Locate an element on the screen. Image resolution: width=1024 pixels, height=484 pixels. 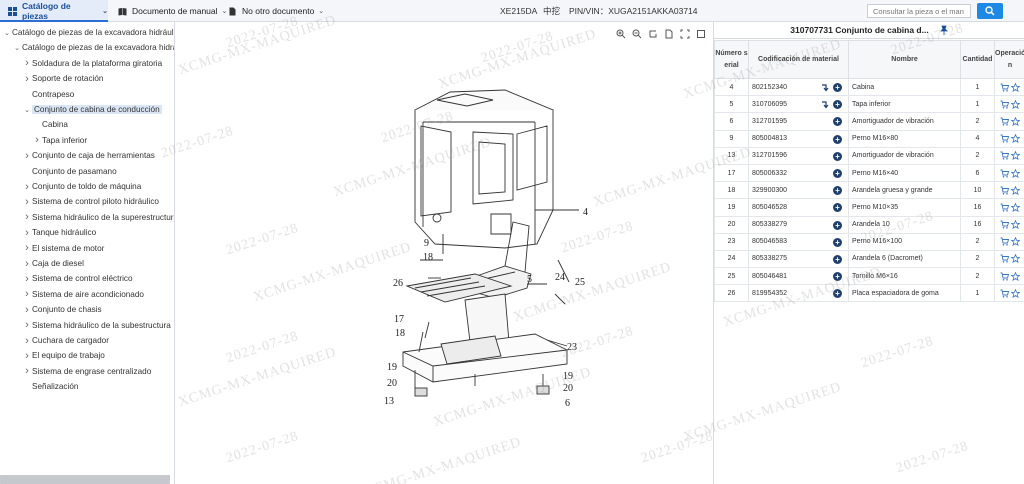
tree-item: Contrapeso is located at coordinates (37, 94).